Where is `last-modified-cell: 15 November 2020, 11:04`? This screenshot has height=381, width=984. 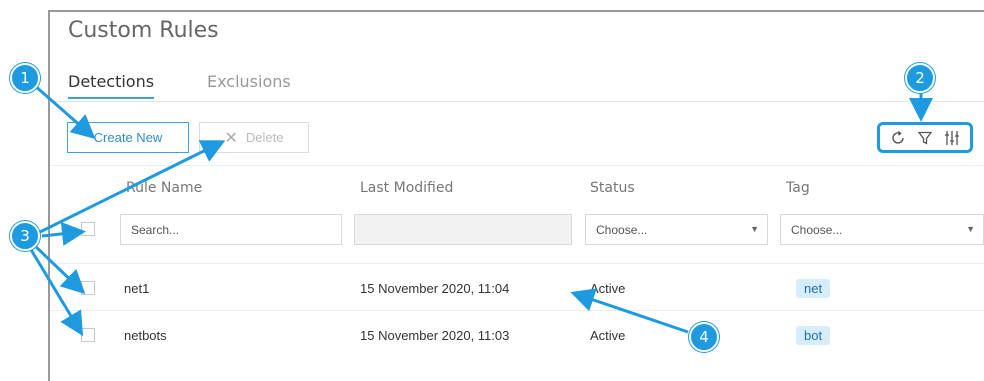
last-modified-cell: 15 November 2020, 11:04 is located at coordinates (435, 288).